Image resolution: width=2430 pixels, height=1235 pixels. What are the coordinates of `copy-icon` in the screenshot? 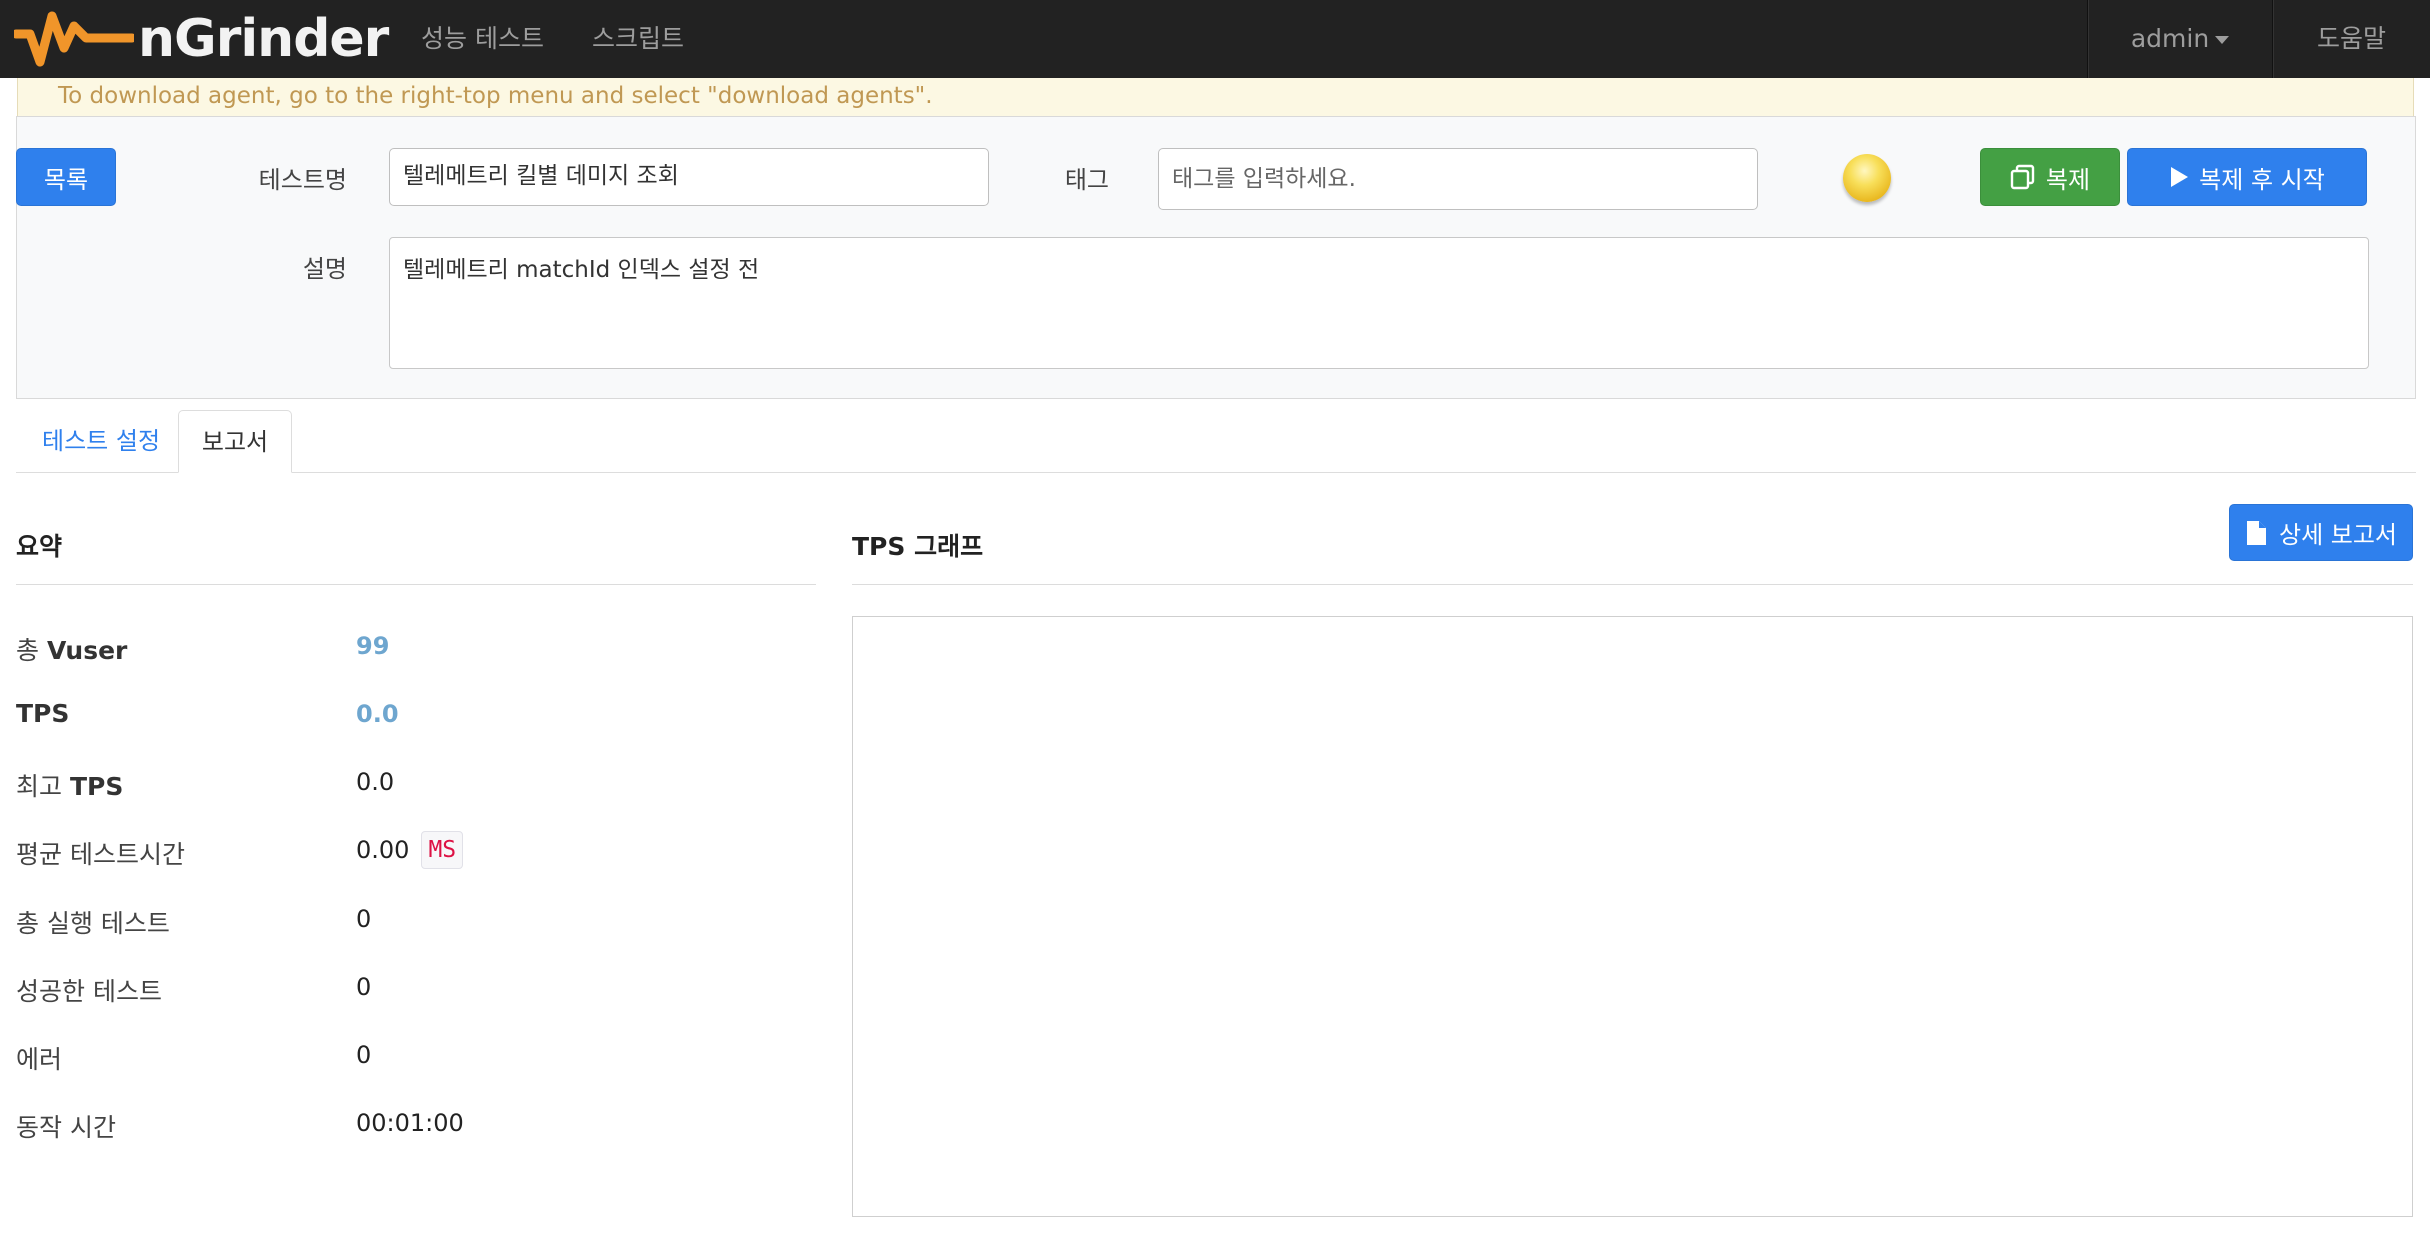 It's located at (2022, 177).